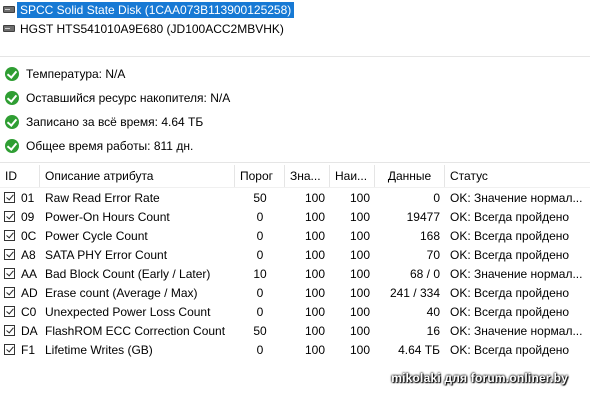  Describe the element at coordinates (76, 74) in the screenshot. I see `summary-text: Температура: N/A` at that location.